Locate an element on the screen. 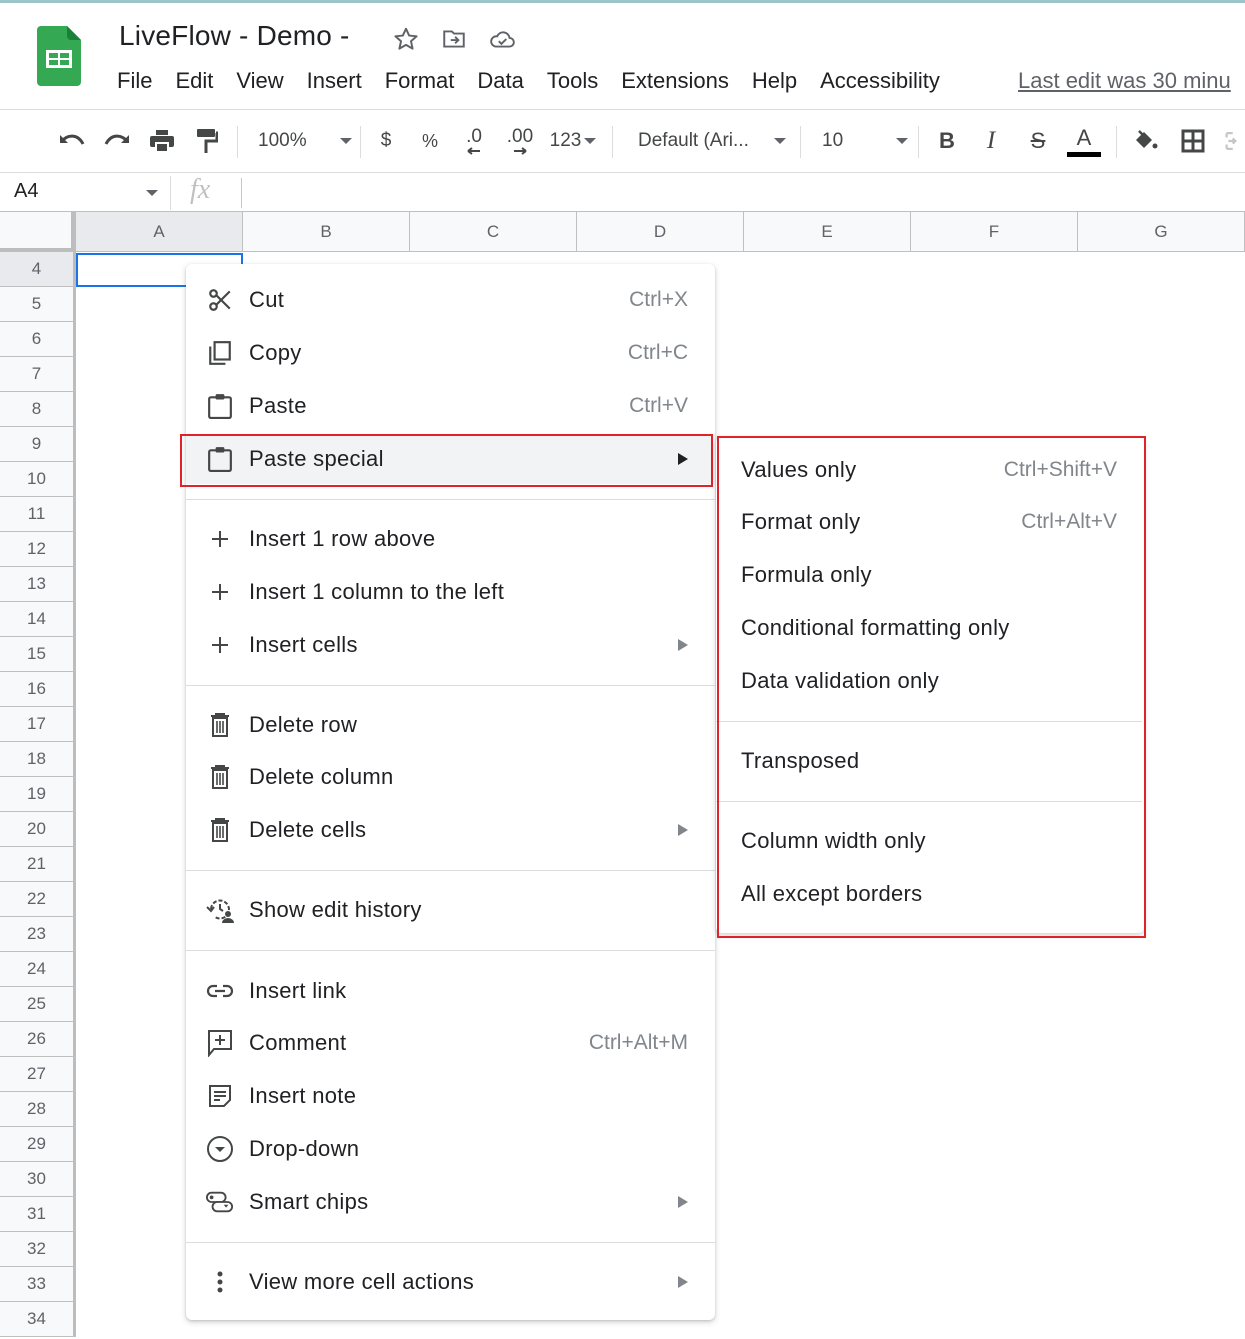 This screenshot has width=1245, height=1339. currency-format-button: $ is located at coordinates (386, 141).